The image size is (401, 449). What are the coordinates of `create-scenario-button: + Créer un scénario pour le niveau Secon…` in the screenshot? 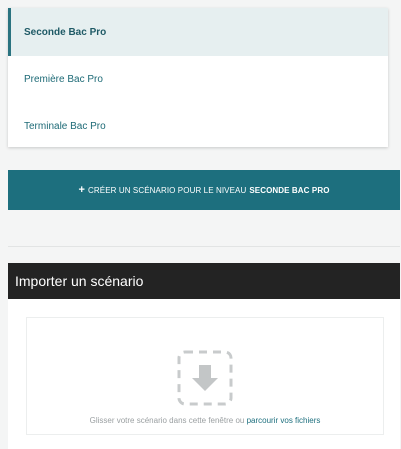 It's located at (204, 190).